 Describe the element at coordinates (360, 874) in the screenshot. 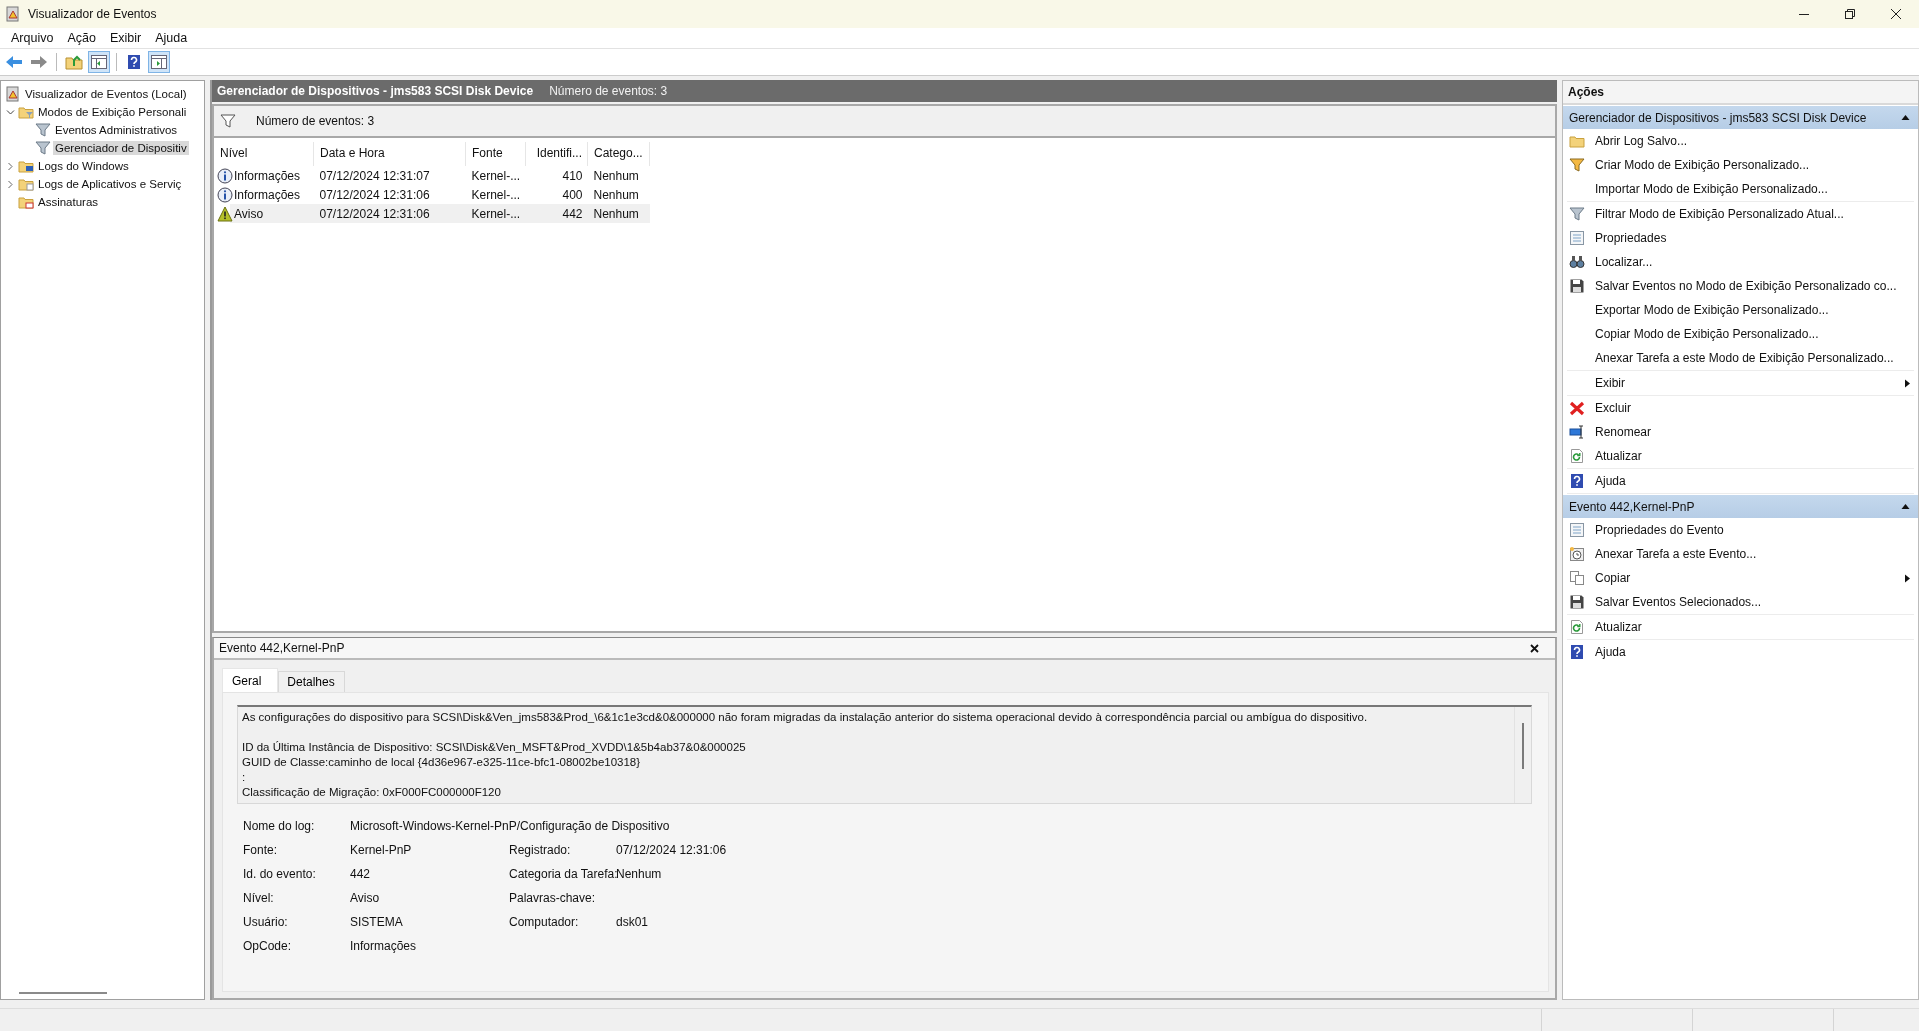

I see `field-value: 442` at that location.